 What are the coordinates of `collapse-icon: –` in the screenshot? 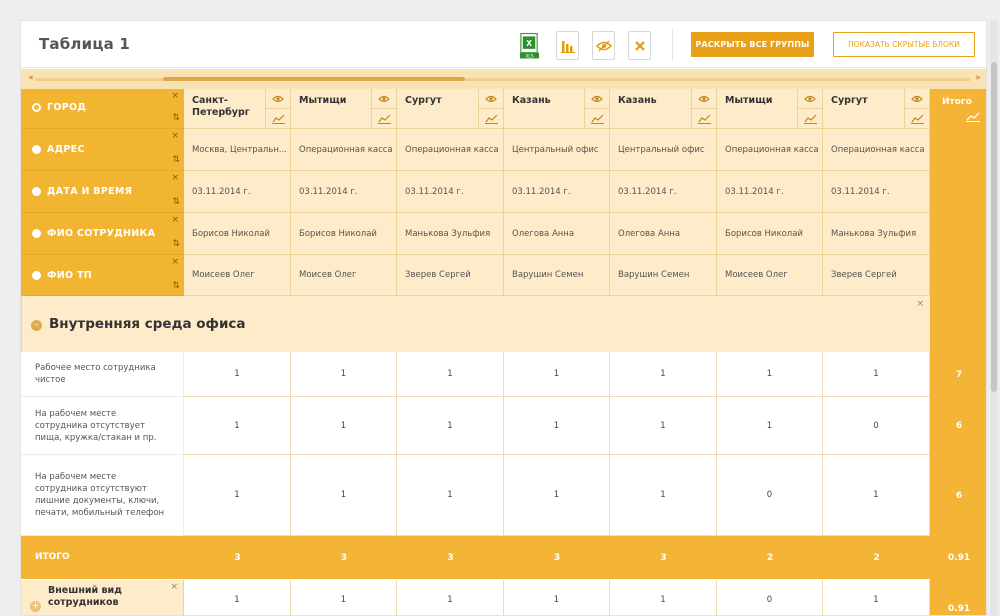 It's located at (36, 325).